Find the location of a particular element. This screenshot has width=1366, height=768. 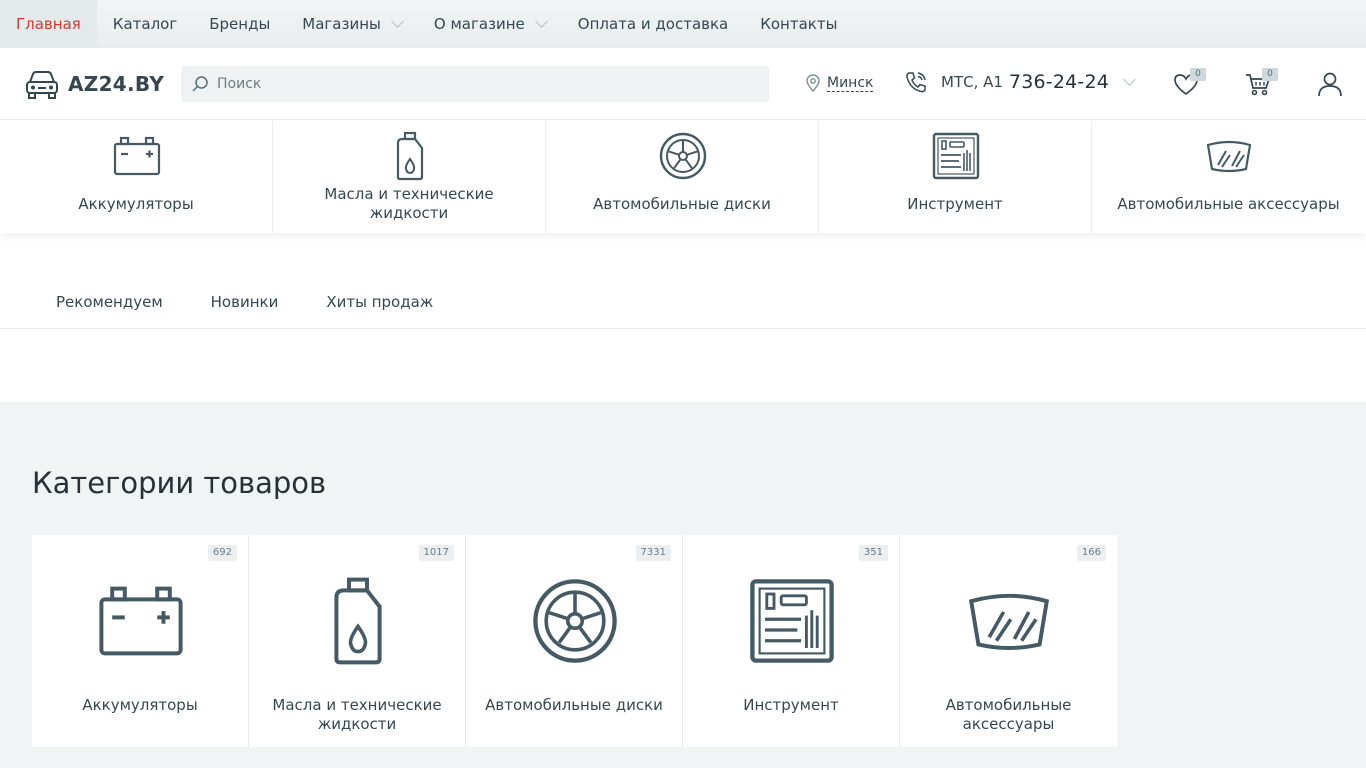

category-card-accessories: 166 Автомобильные аксессуары is located at coordinates (1008, 641).